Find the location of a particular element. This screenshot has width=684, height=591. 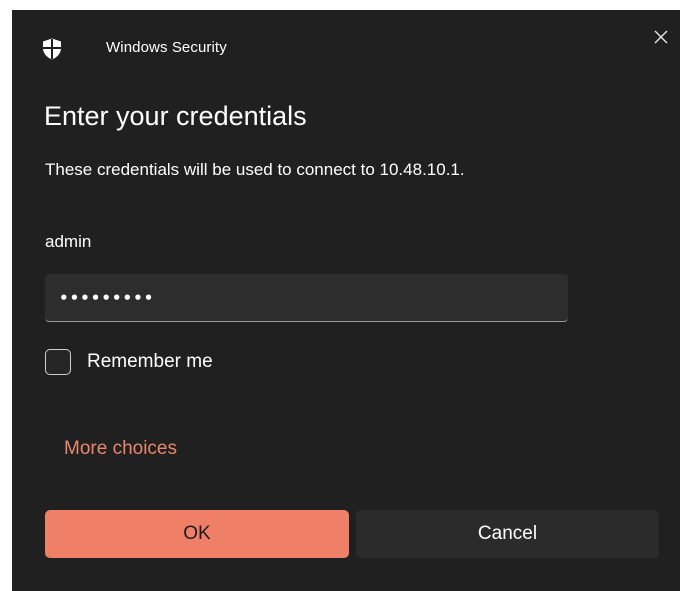

ok-button: OK is located at coordinates (197, 534).